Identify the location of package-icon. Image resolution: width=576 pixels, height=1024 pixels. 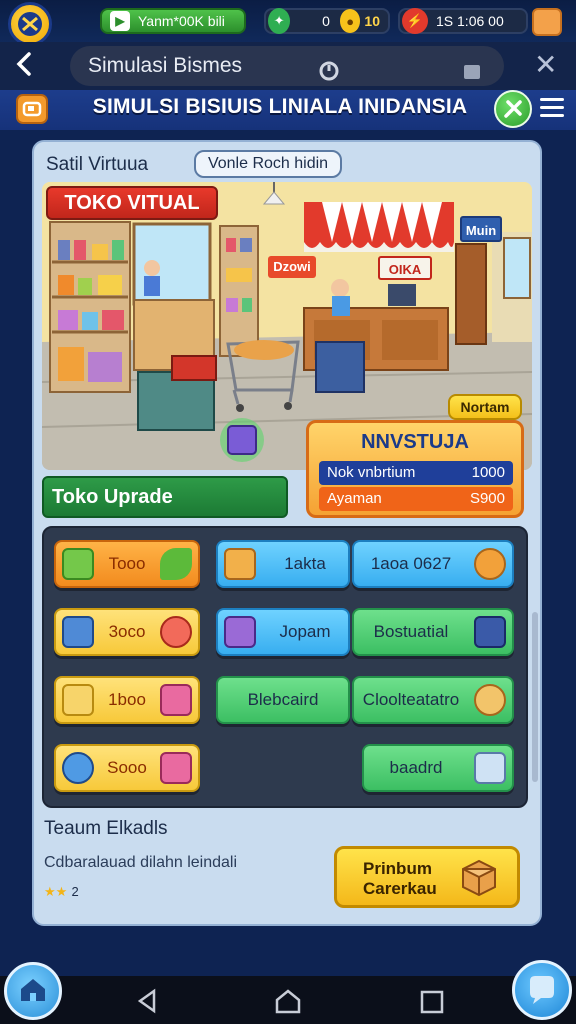
(176, 768).